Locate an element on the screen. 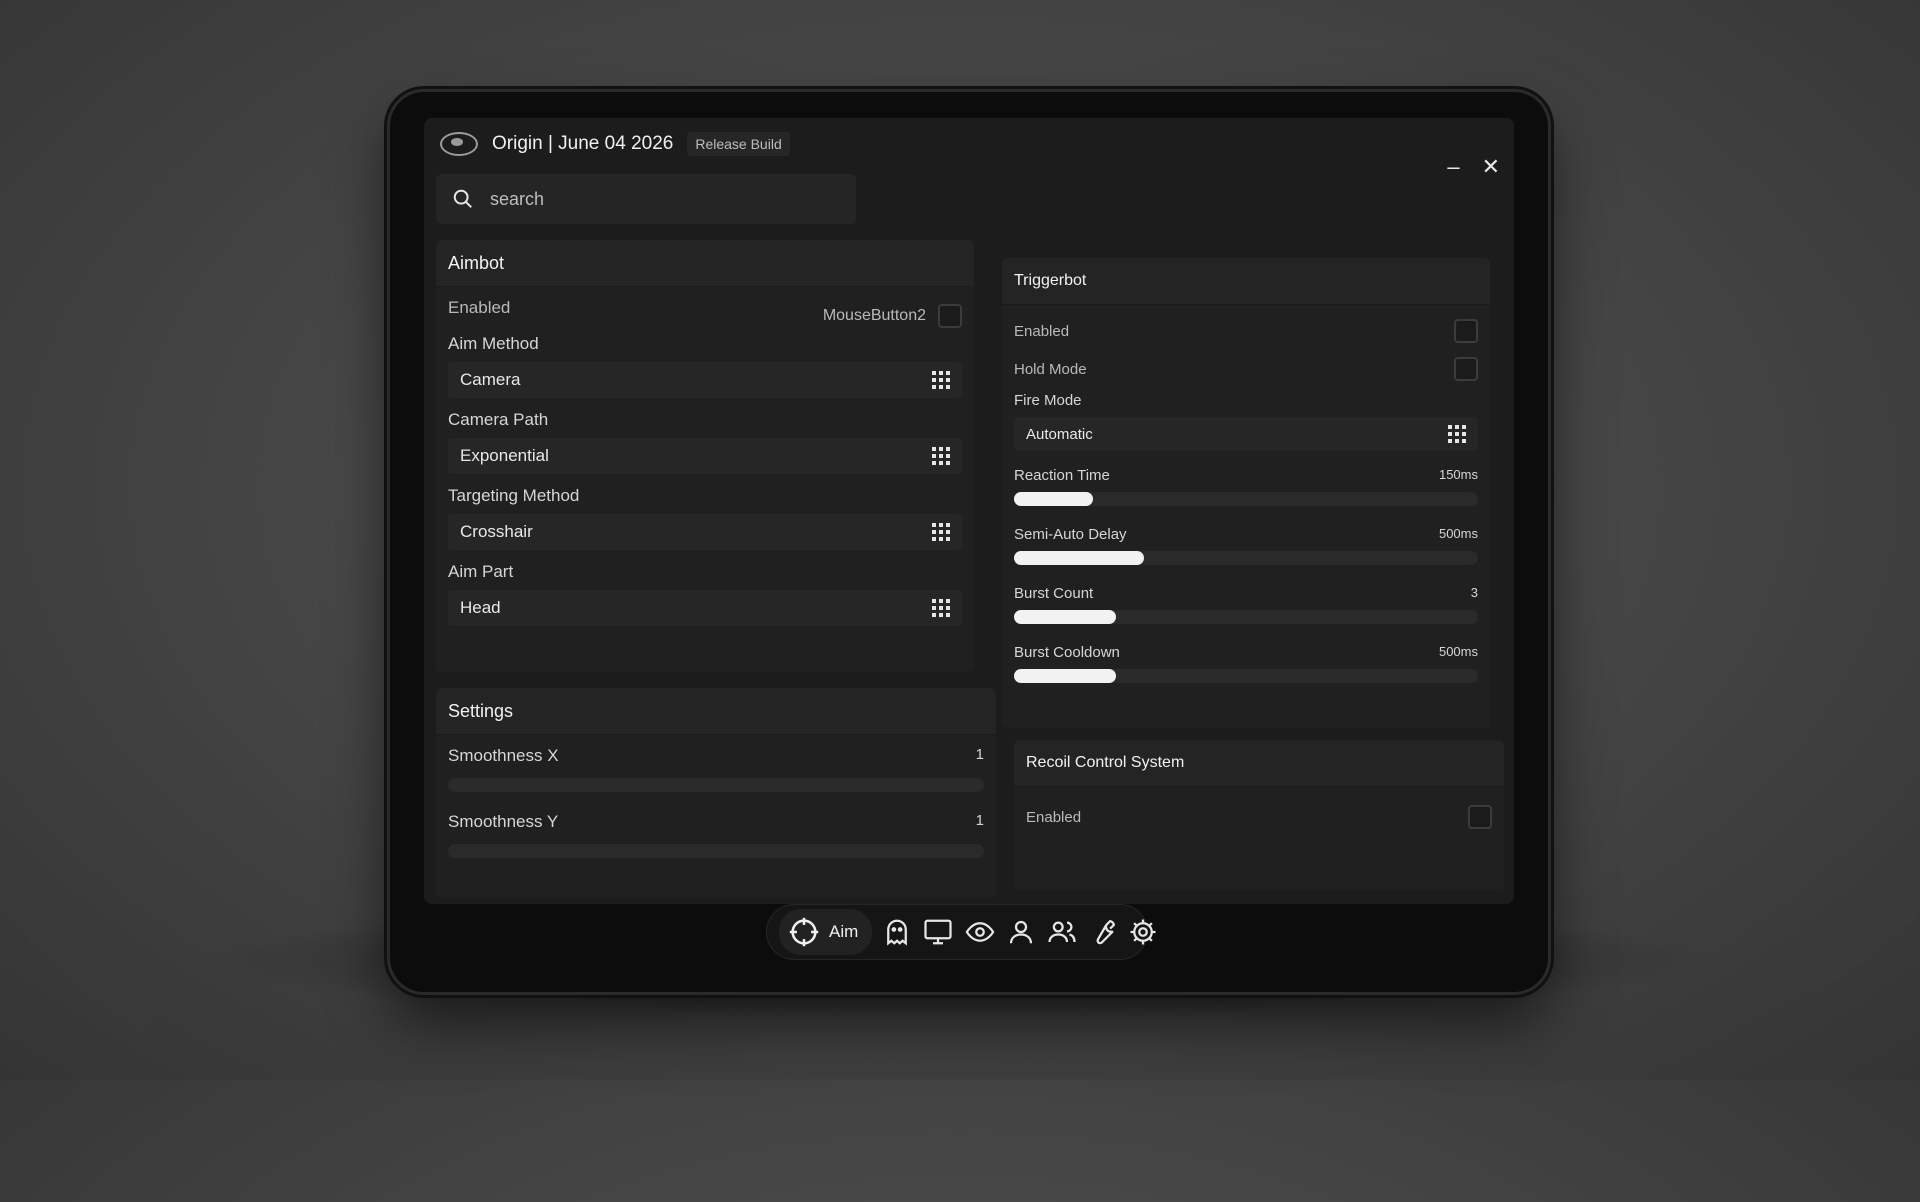 The height and width of the screenshot is (1202, 1920). search-input is located at coordinates (650, 199).